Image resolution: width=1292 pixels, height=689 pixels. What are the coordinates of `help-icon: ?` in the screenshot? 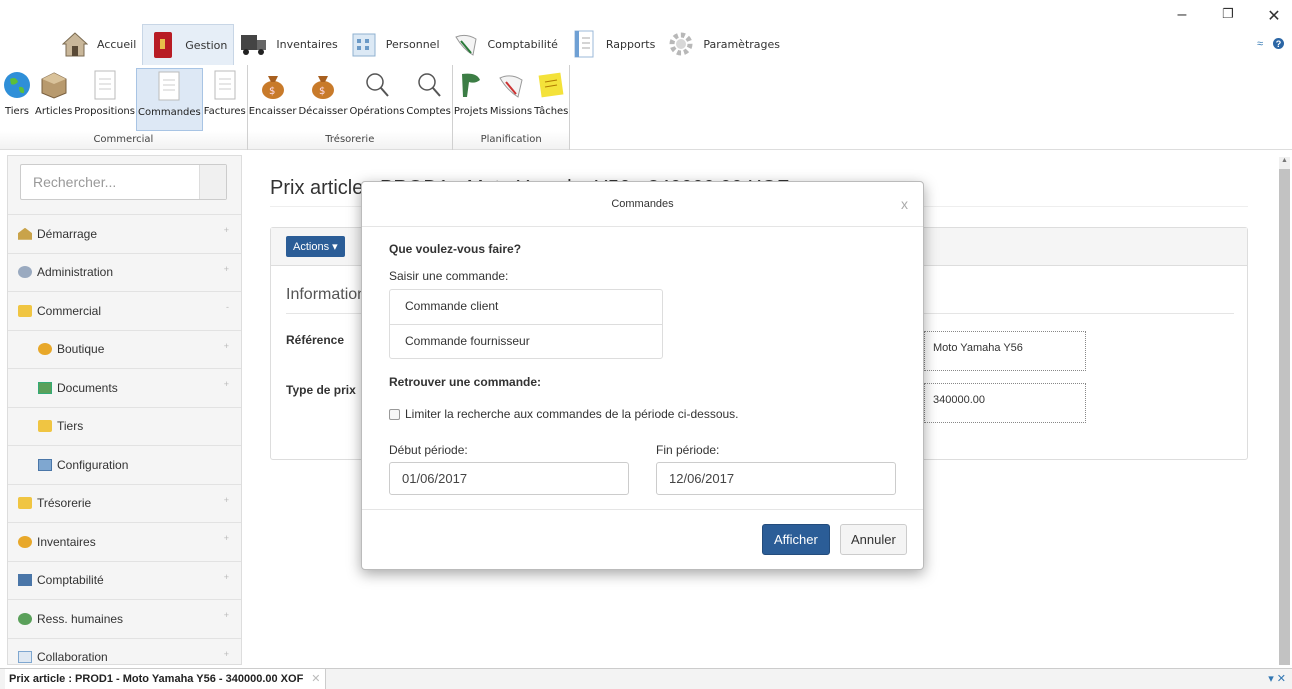 It's located at (1278, 43).